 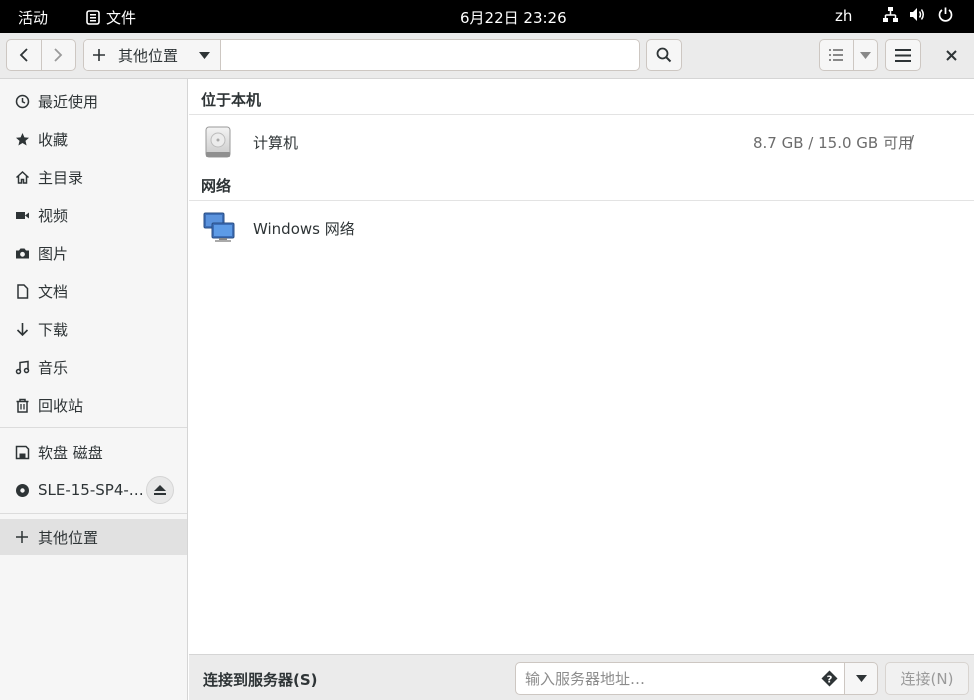 I want to click on sidebar-item-label: 最近使用, so click(x=68, y=101).